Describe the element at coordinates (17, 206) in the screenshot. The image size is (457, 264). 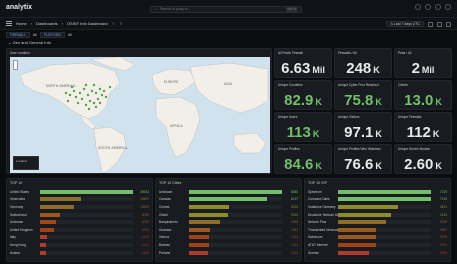
I see `list-item-label: Germany` at that location.